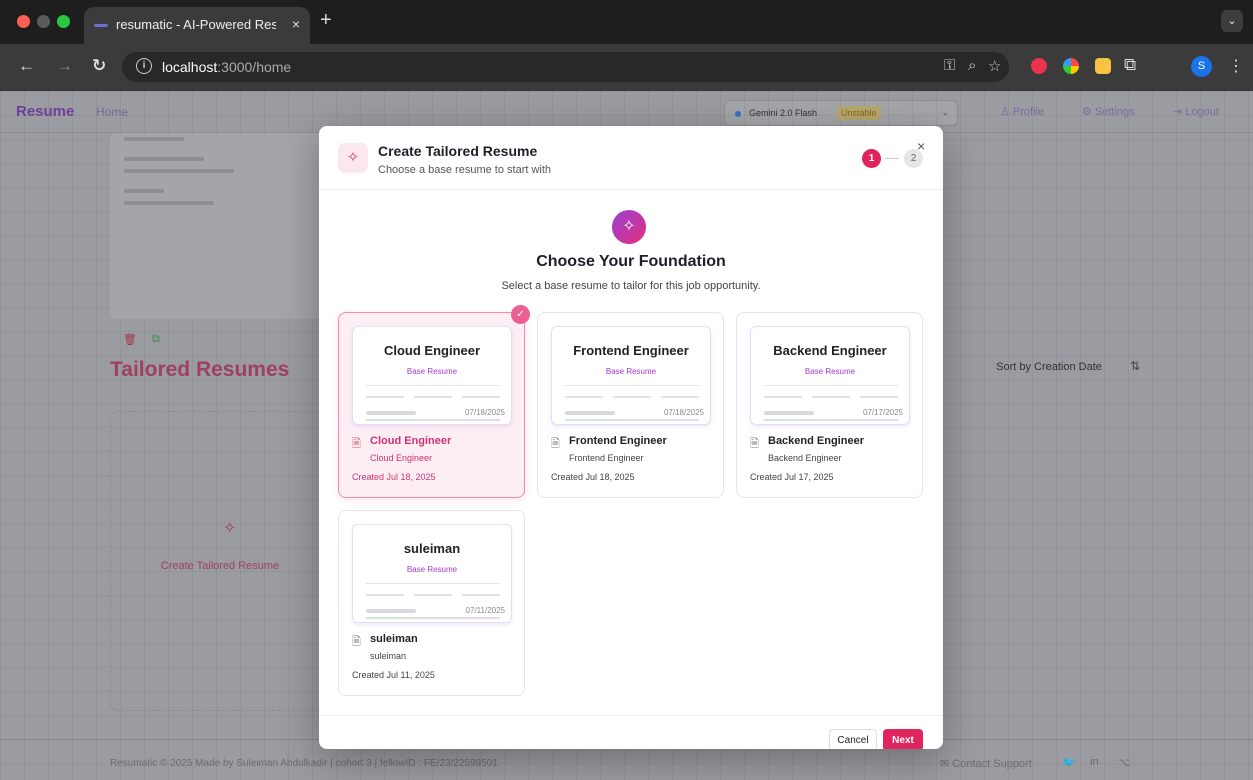 This screenshot has height=780, width=1253. What do you see at coordinates (156, 339) in the screenshot?
I see `copy-icon: ⧉` at bounding box center [156, 339].